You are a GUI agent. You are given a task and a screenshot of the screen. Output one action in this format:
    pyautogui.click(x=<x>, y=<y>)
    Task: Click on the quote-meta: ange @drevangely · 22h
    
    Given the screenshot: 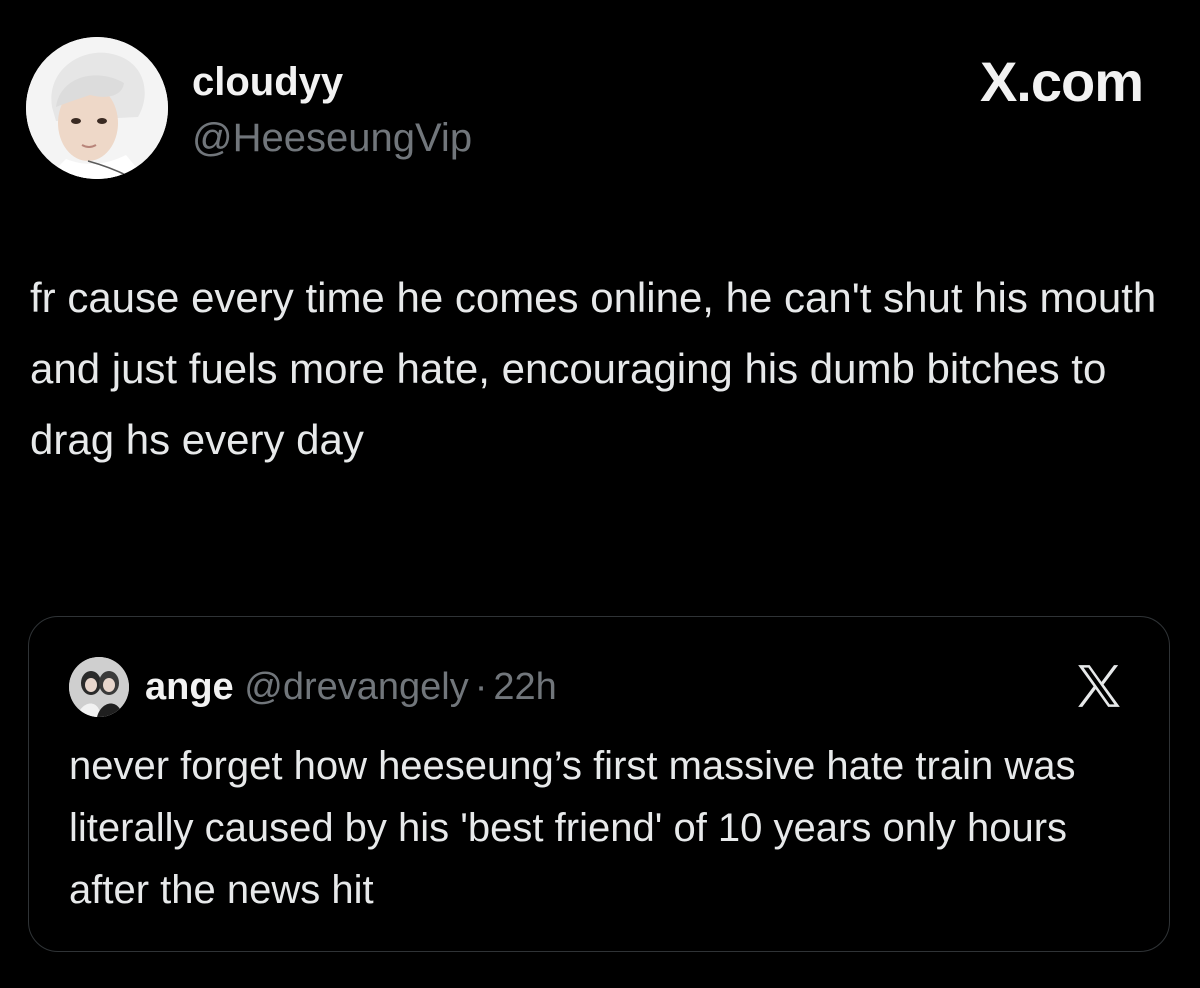 What is the action you would take?
    pyautogui.click(x=351, y=687)
    